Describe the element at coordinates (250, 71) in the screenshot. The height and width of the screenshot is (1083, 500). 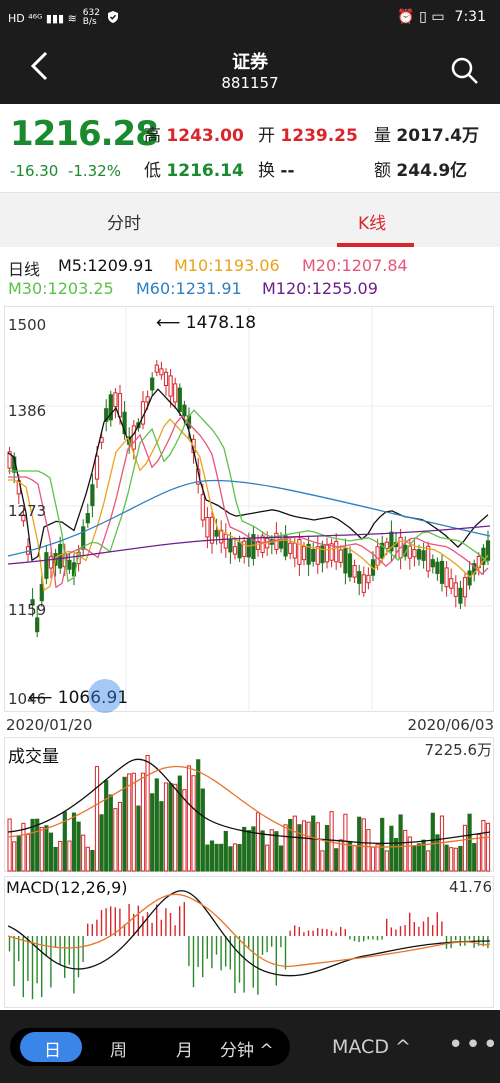
I see `app-header: 证券 881157` at that location.